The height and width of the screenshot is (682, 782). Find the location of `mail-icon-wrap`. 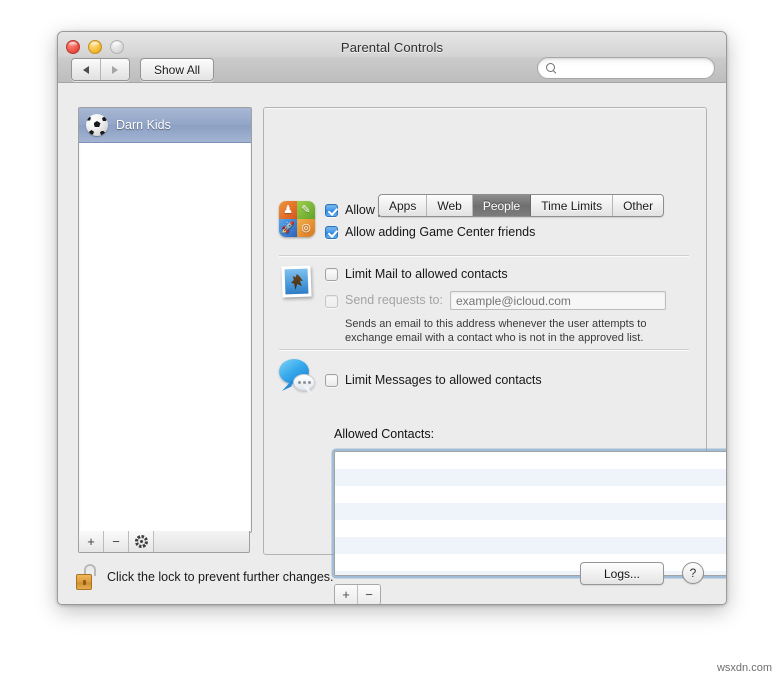

mail-icon-wrap is located at coordinates (302, 305).